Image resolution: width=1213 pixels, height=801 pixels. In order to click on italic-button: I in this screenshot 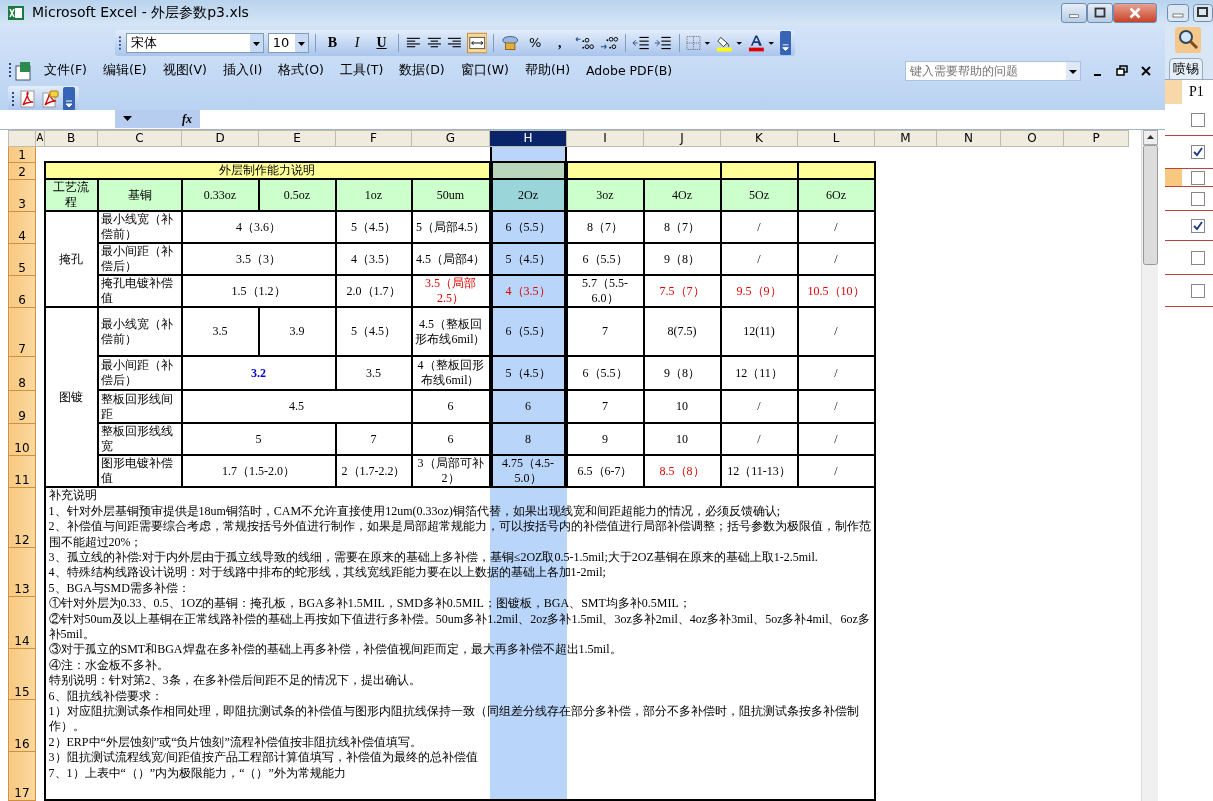, I will do `click(357, 42)`.